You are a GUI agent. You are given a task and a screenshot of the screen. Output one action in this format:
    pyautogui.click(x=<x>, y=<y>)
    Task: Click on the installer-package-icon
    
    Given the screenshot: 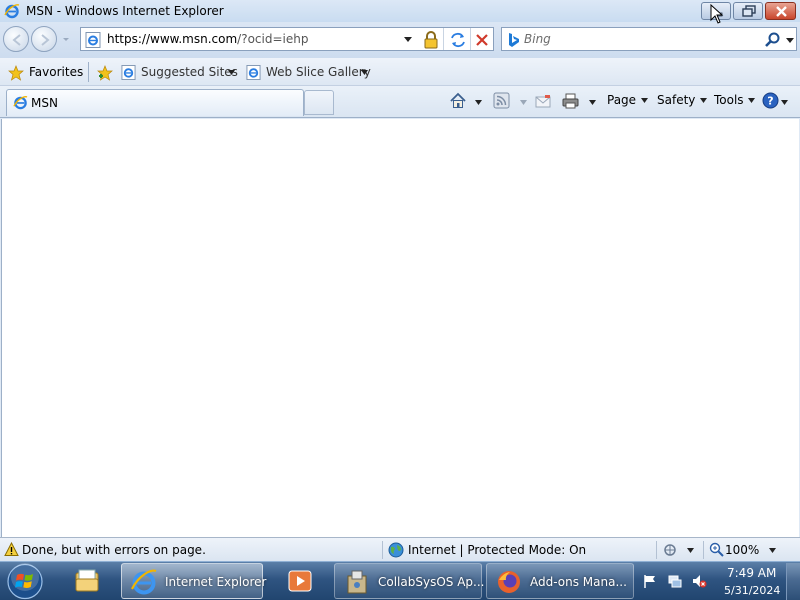 What is the action you would take?
    pyautogui.click(x=357, y=582)
    